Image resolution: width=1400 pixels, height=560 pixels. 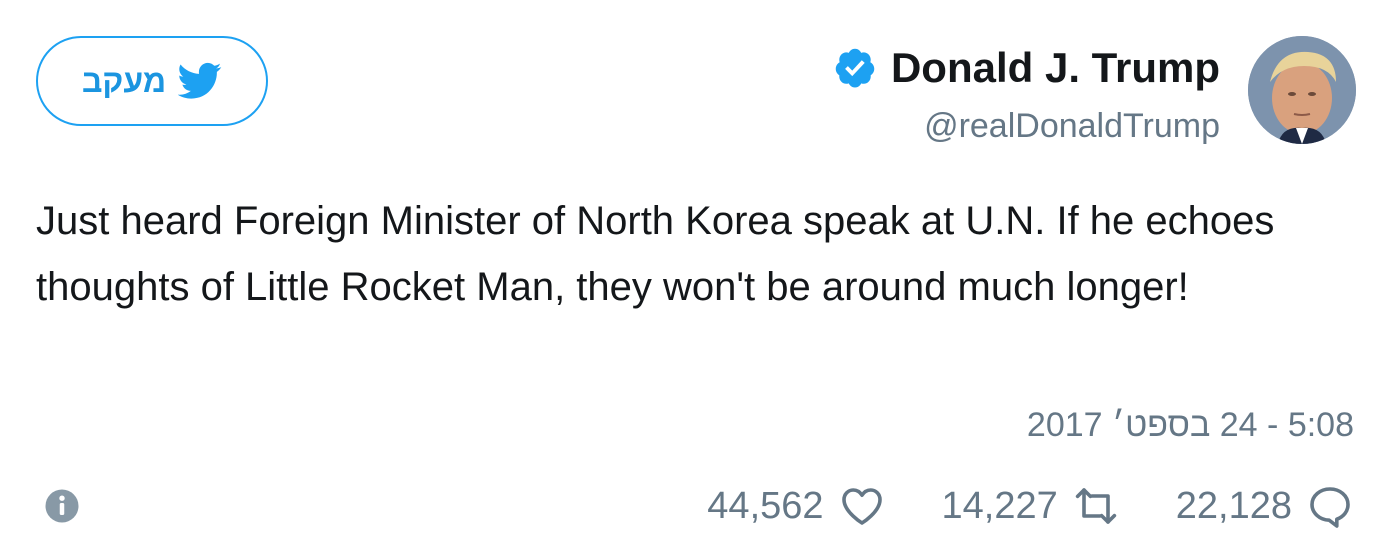 I want to click on reply-count: 22,128, so click(x=1233, y=505).